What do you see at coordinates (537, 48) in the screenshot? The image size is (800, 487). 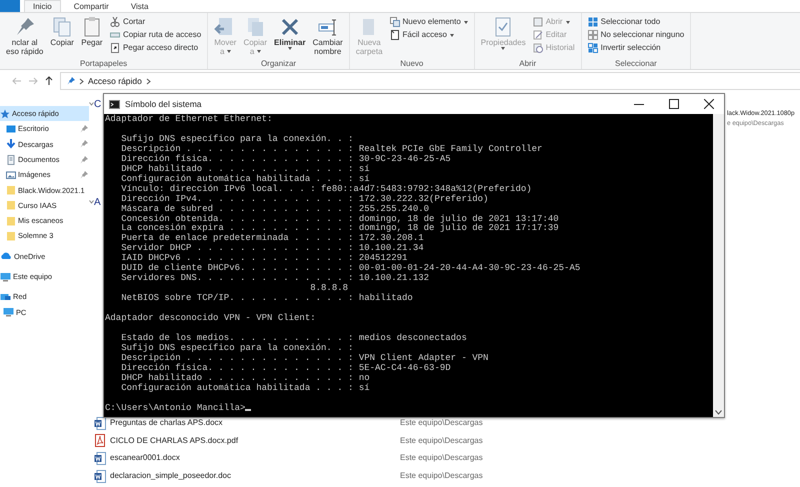 I see `history-icon` at bounding box center [537, 48].